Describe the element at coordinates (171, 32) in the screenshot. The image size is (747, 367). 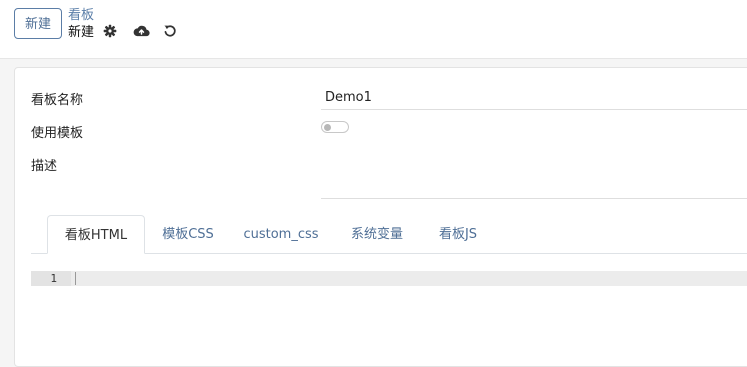
I see `undo-icon` at that location.